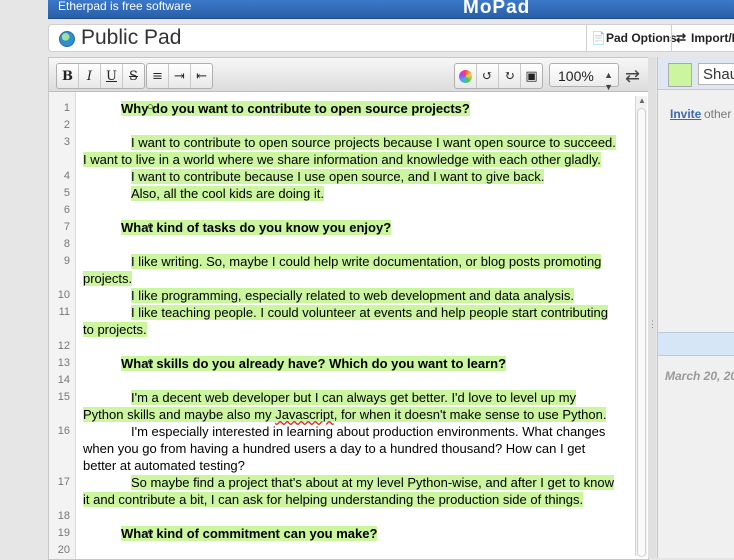 This screenshot has width=734, height=560. I want to click on outdent-icon: ⇤, so click(201, 76).